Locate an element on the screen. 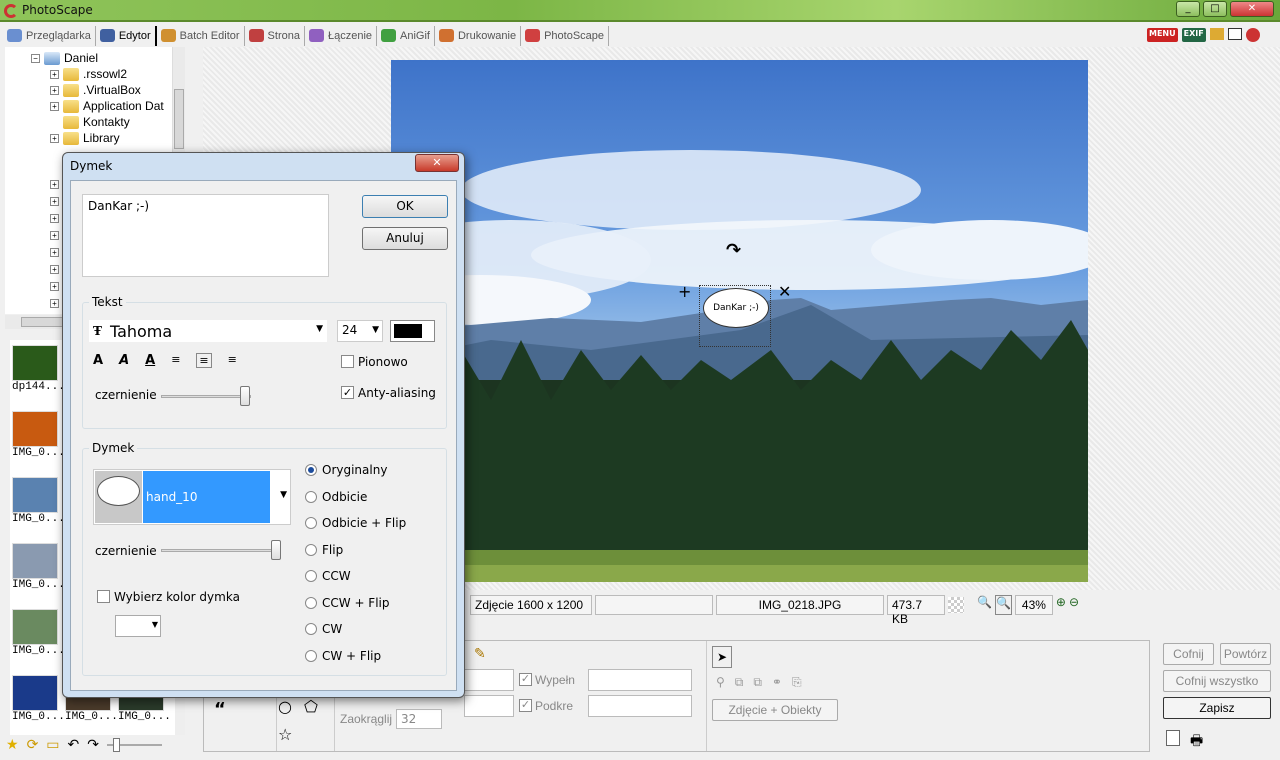  vertical-checkbox is located at coordinates (347, 361).